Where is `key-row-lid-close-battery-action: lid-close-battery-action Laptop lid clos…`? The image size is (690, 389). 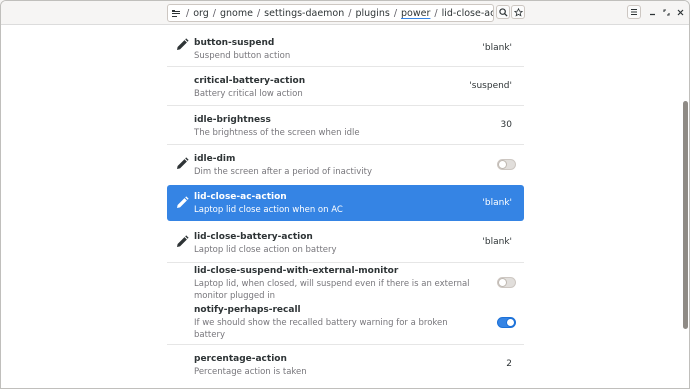
key-row-lid-close-battery-action: lid-close-battery-action Laptop lid clos… is located at coordinates (345, 242).